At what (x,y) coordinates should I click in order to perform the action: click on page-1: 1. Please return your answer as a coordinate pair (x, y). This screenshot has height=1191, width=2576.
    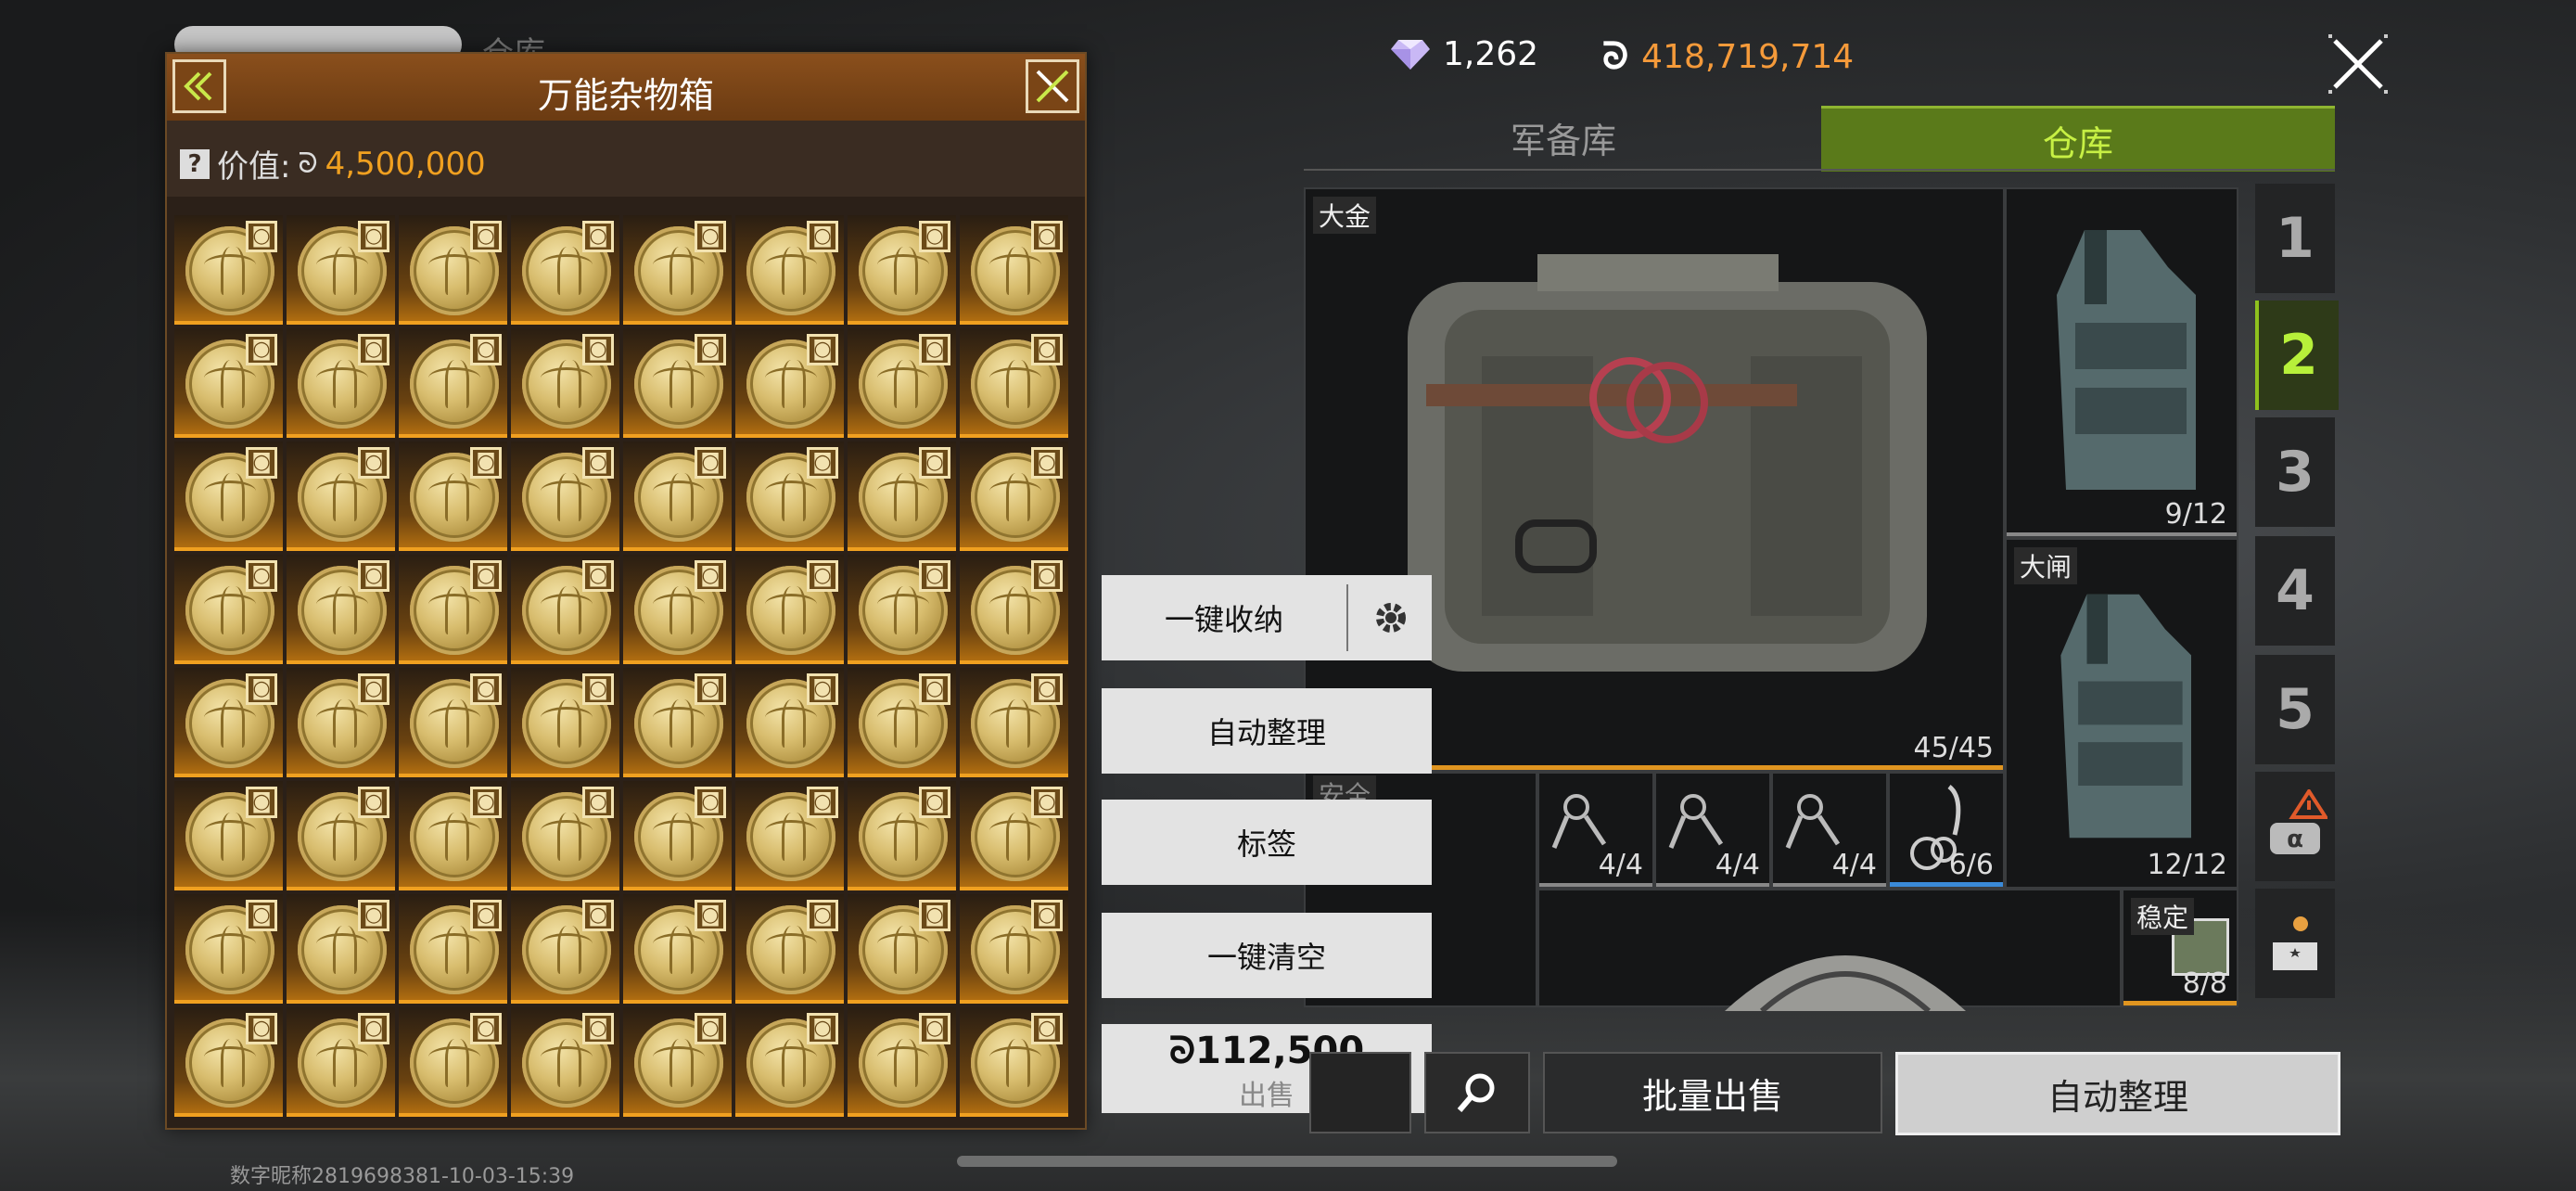
    Looking at the image, I should click on (2295, 238).